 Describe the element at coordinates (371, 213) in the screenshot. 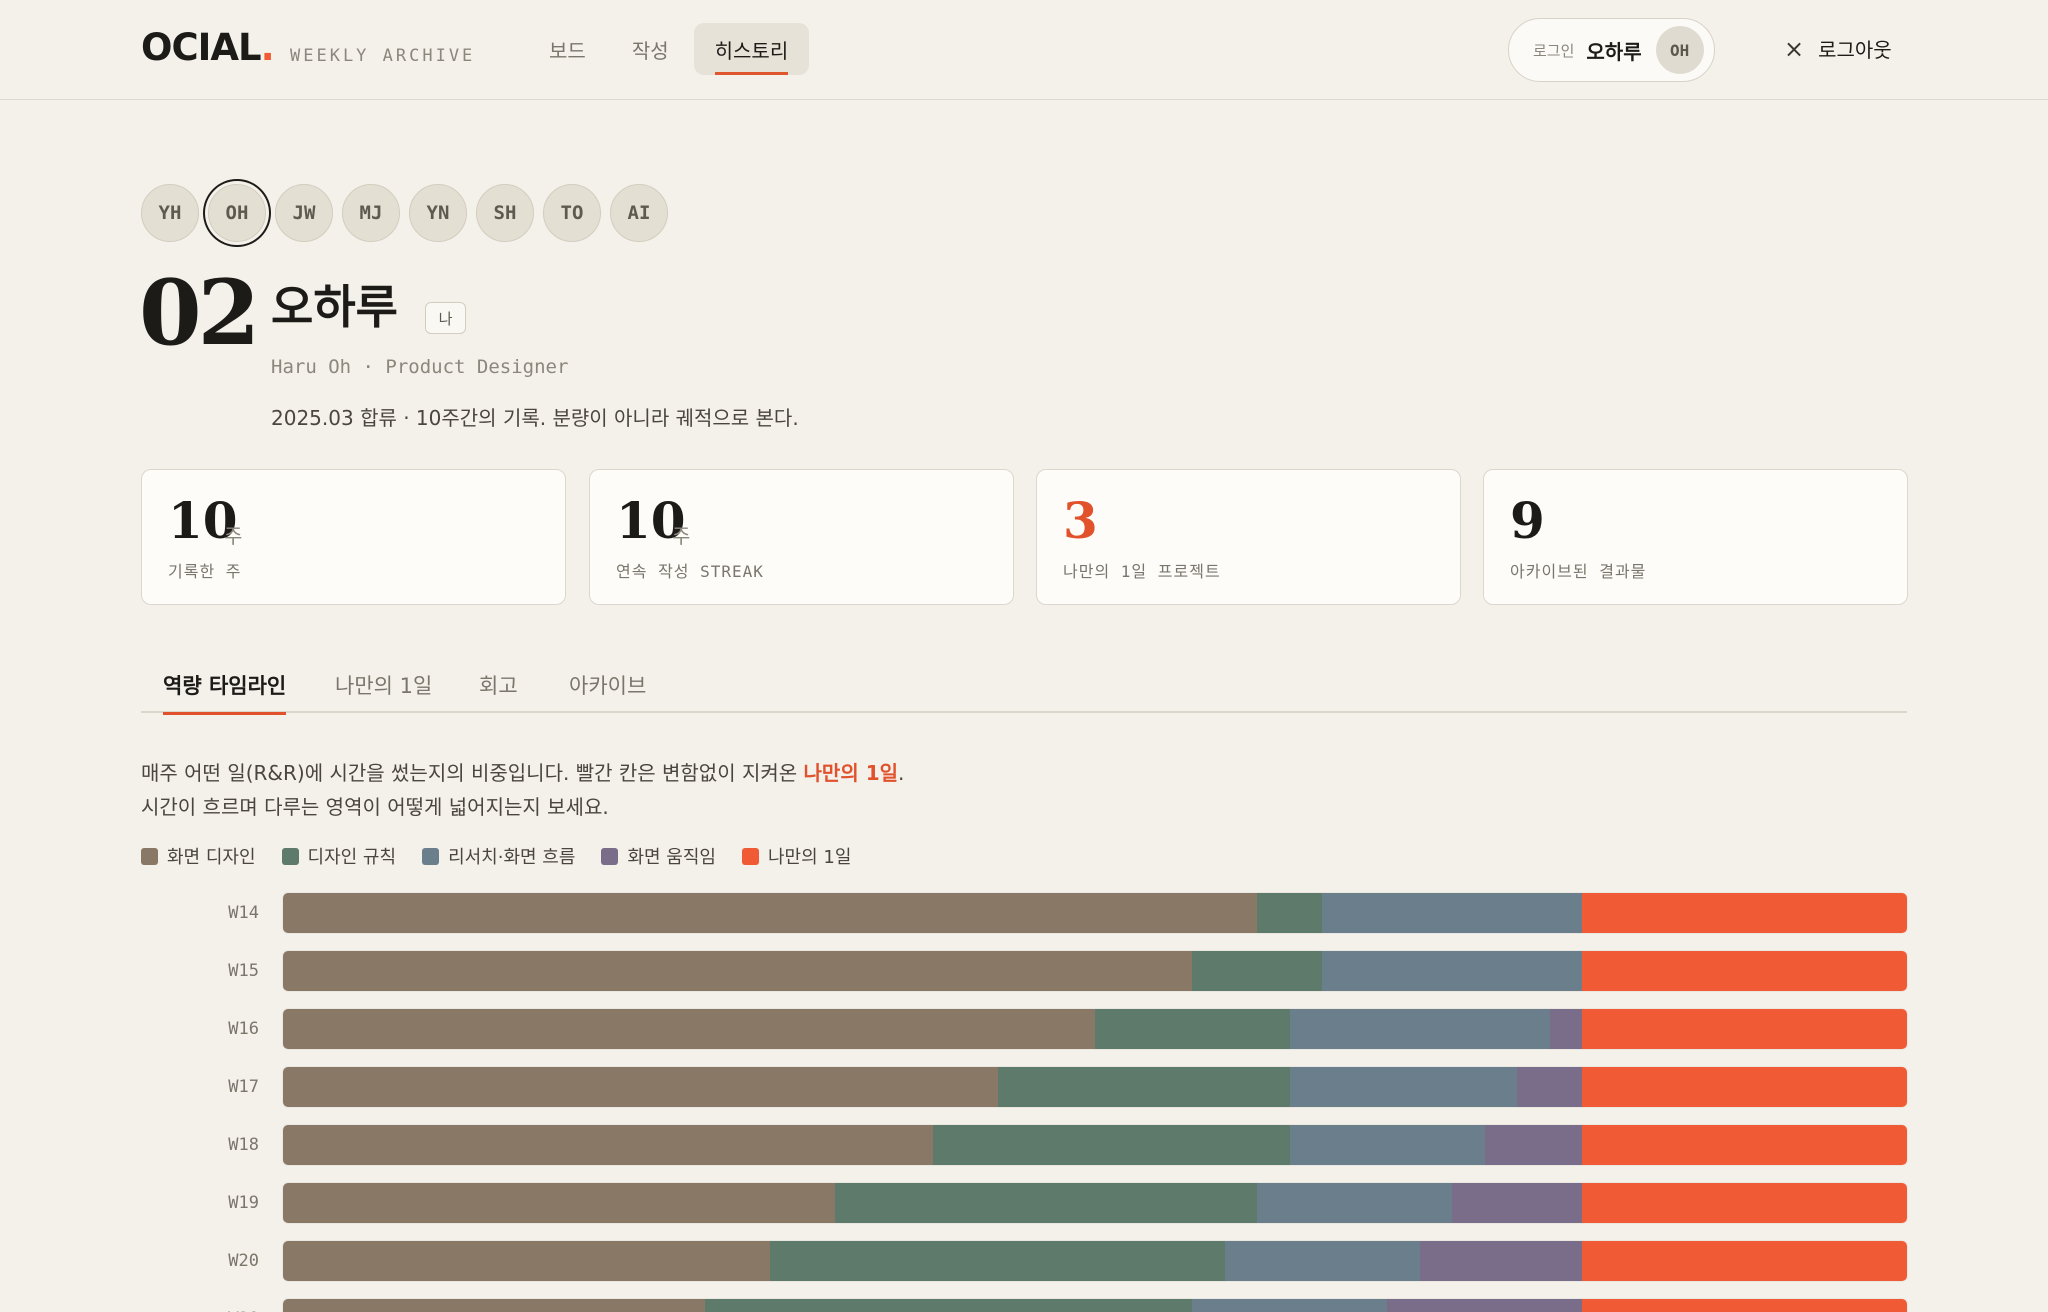

I see `member-avatar-mj: MJ` at that location.